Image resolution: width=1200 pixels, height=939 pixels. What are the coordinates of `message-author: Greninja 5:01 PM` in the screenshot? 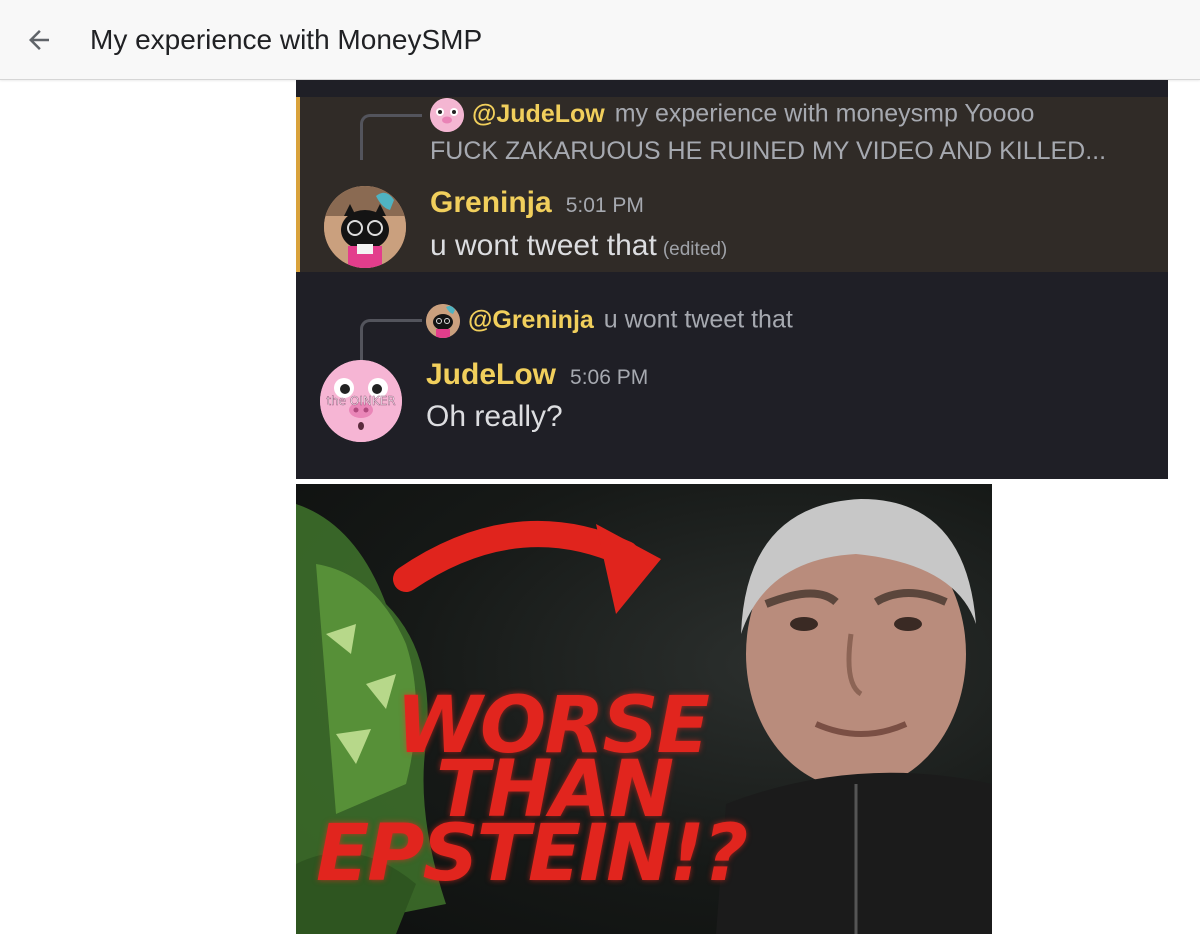 It's located at (537, 203).